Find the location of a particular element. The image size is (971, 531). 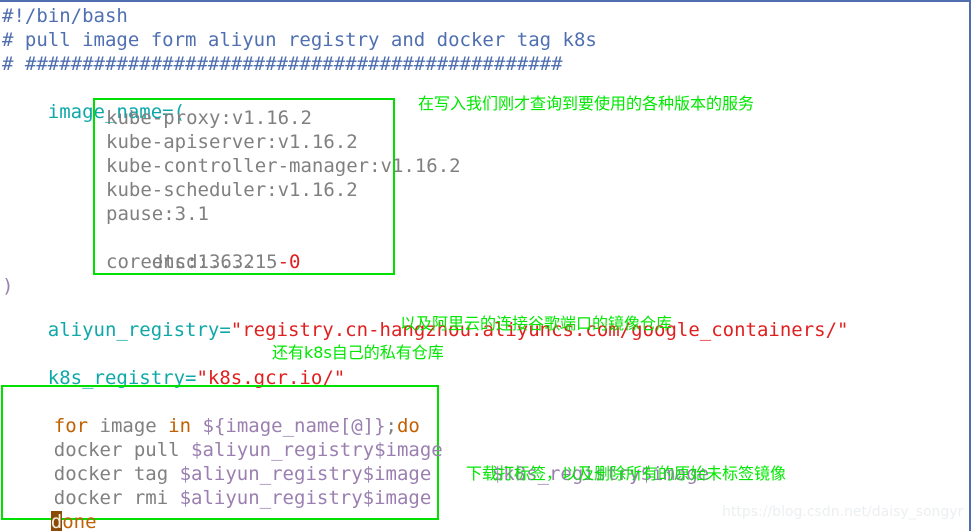

code-line-image-2: kube-controller-manager:v1.16.2 is located at coordinates (283, 166).